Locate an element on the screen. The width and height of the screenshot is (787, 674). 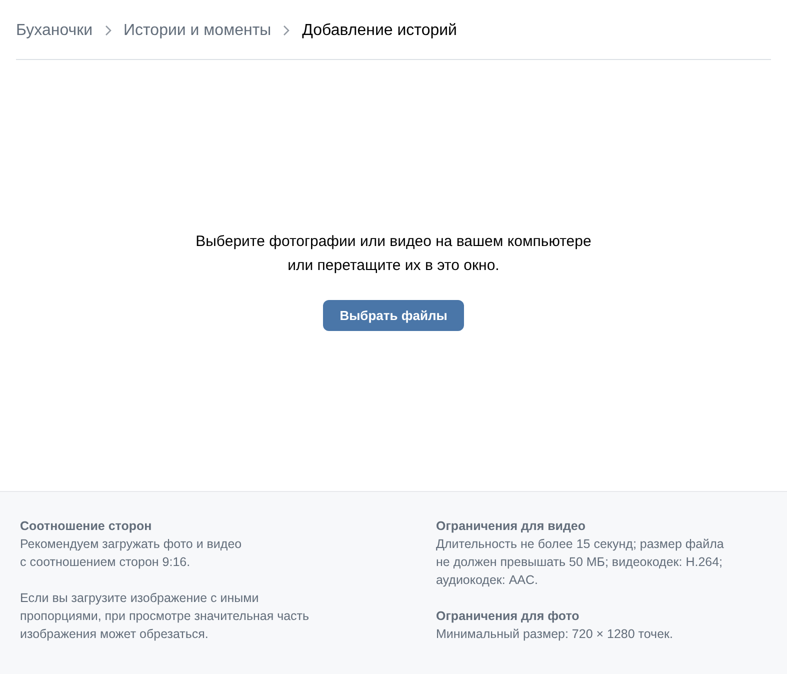
info-text: Длительность не более 15 секунд; размер файла не должен превышать 50 МБ; видеокодек: H.264; аудиокодек: AAC. is located at coordinates (580, 562).